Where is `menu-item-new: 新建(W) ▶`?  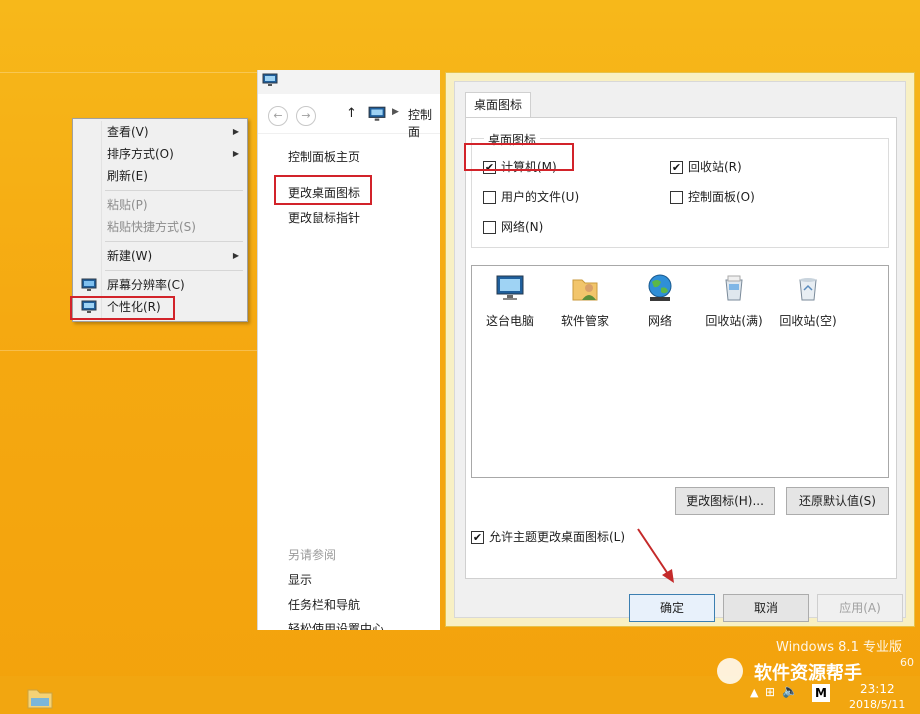 menu-item-new: 新建(W) ▶ is located at coordinates (161, 256).